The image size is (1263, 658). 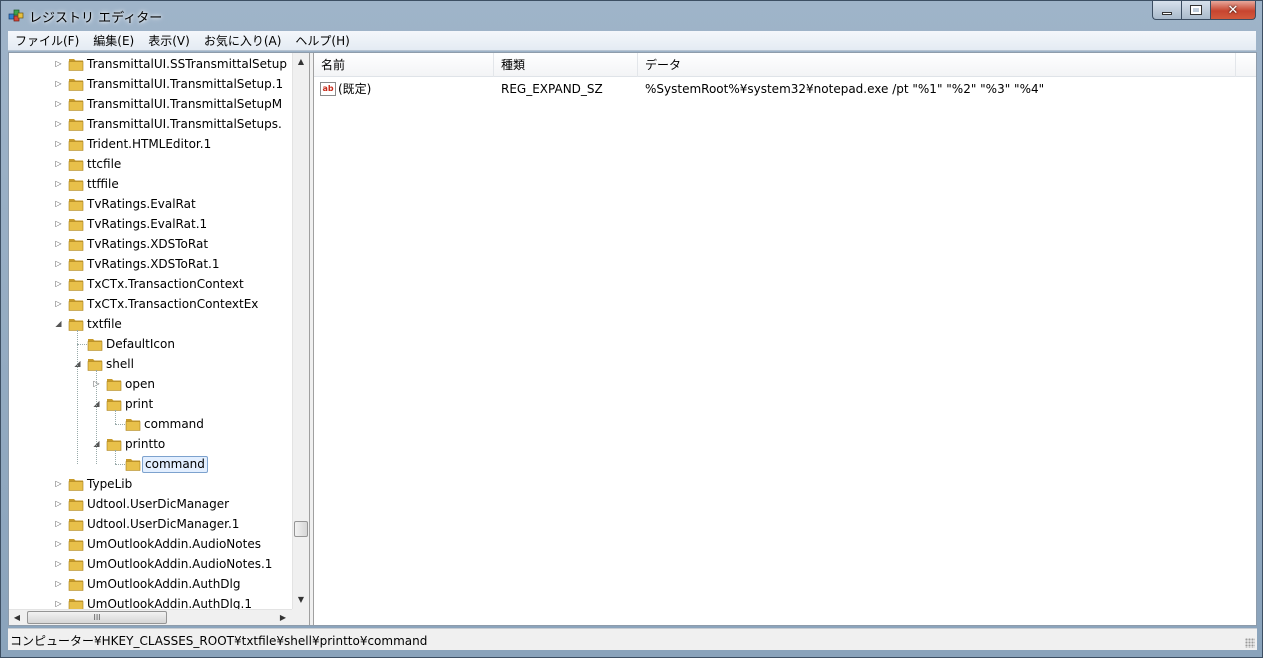 What do you see at coordinates (243, 41) in the screenshot?
I see `menu-favorites: お気に入り(A)` at bounding box center [243, 41].